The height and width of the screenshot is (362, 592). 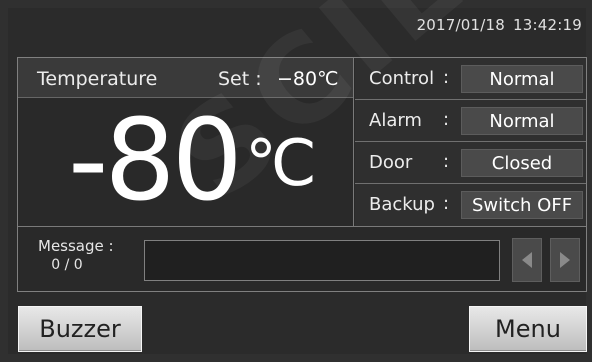 What do you see at coordinates (391, 162) in the screenshot?
I see `status-label-door: Door` at bounding box center [391, 162].